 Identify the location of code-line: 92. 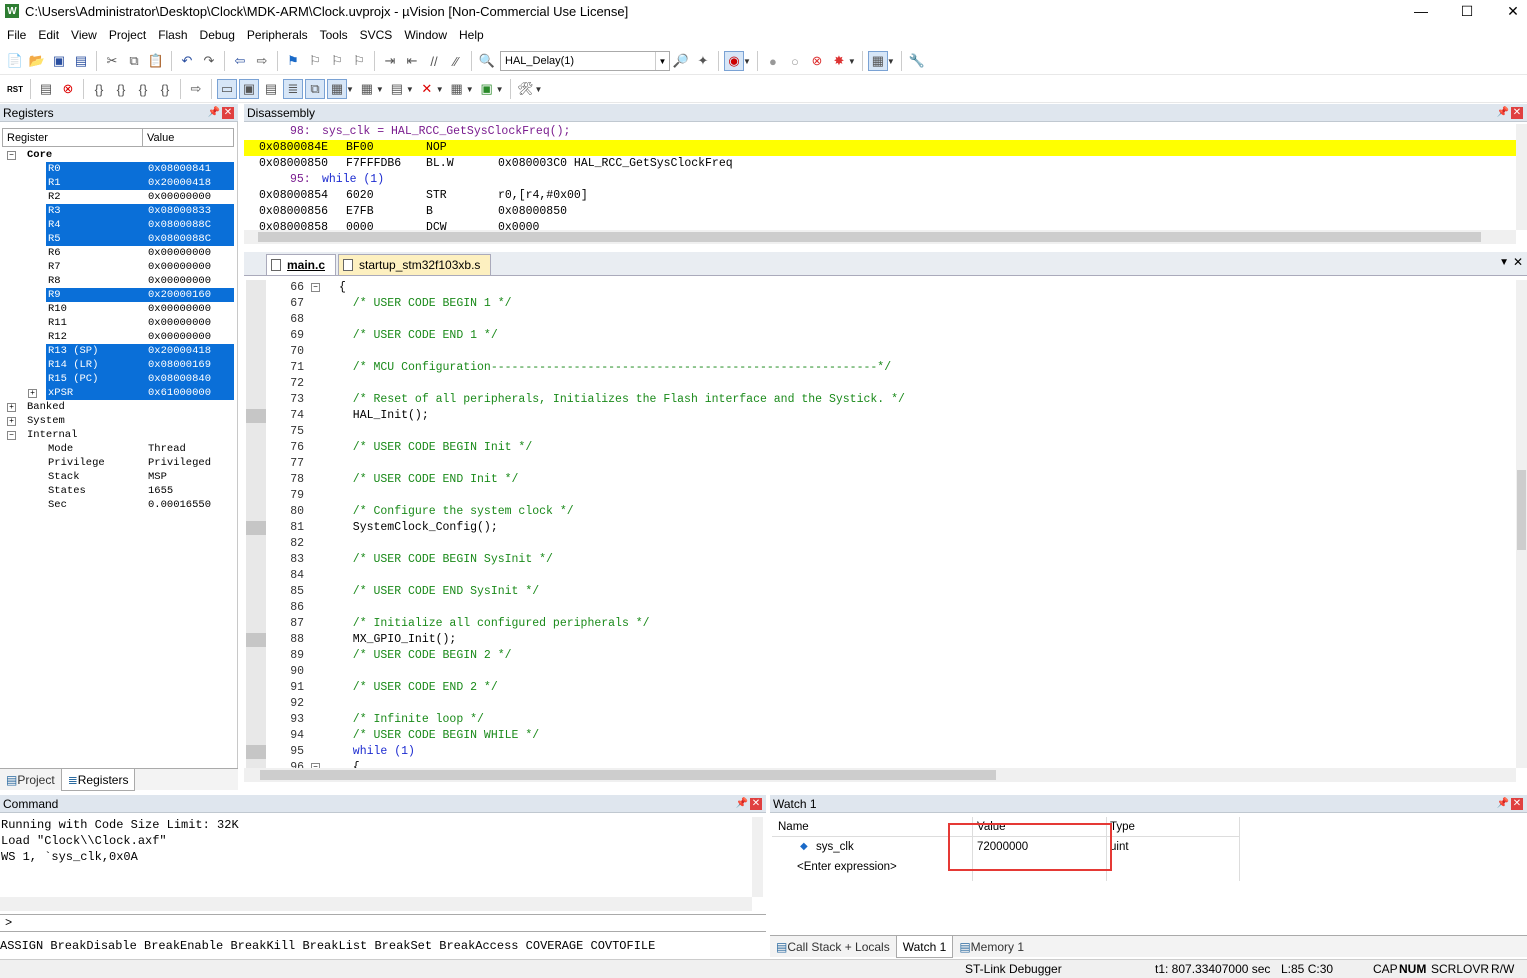
(880, 704).